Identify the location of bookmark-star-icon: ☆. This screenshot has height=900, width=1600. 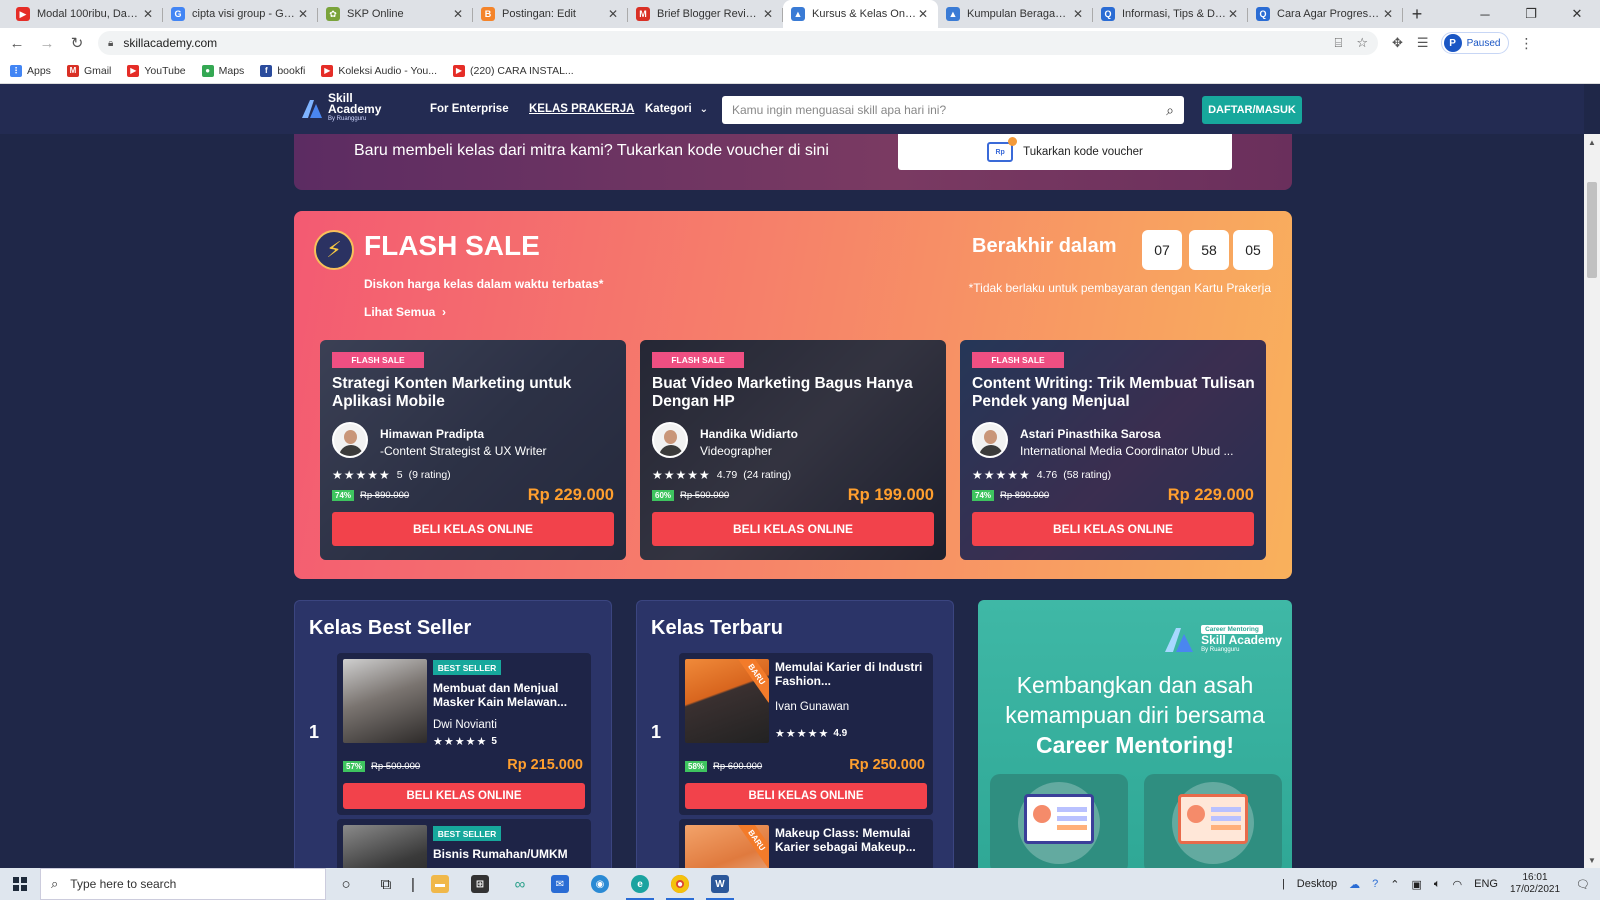
(1362, 43).